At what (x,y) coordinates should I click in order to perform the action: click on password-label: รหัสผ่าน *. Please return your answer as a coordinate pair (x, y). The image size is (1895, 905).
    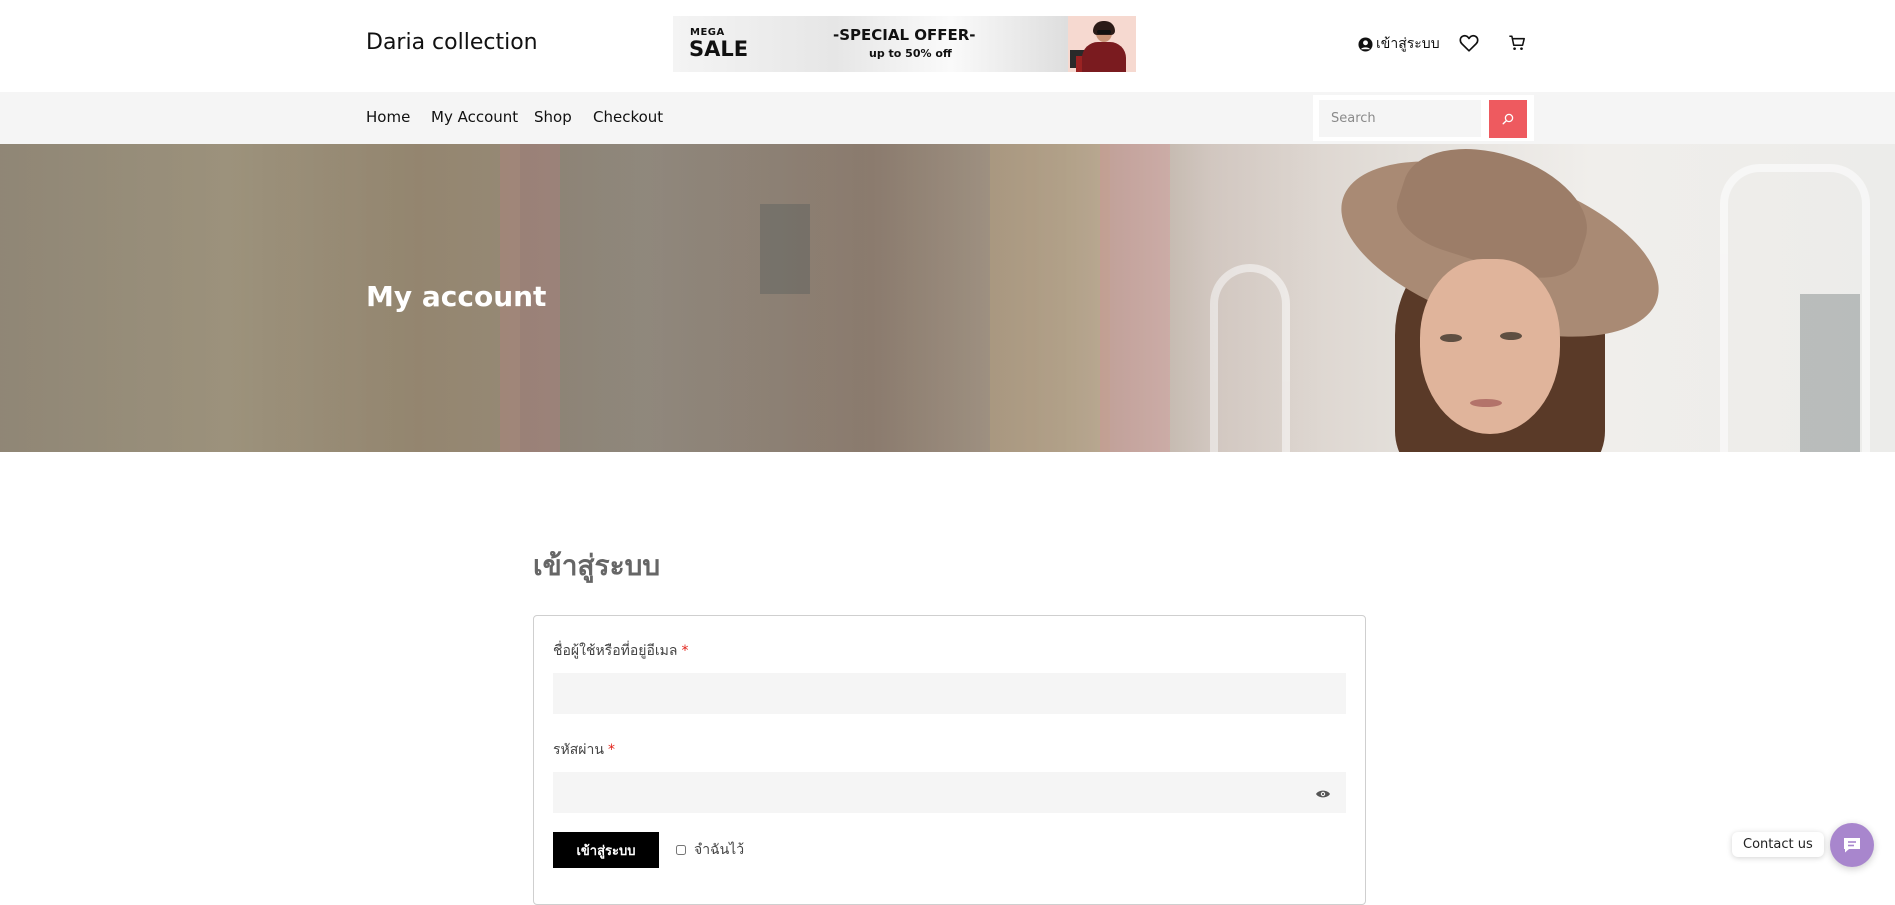
    Looking at the image, I should click on (584, 750).